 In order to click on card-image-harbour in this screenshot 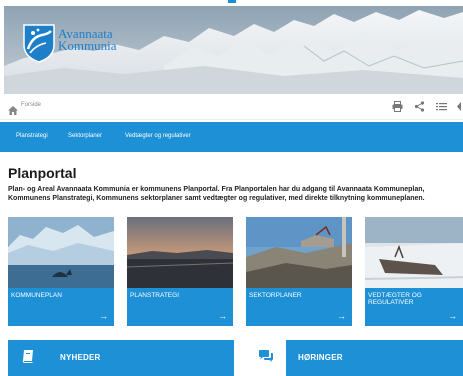, I will do `click(299, 252)`.